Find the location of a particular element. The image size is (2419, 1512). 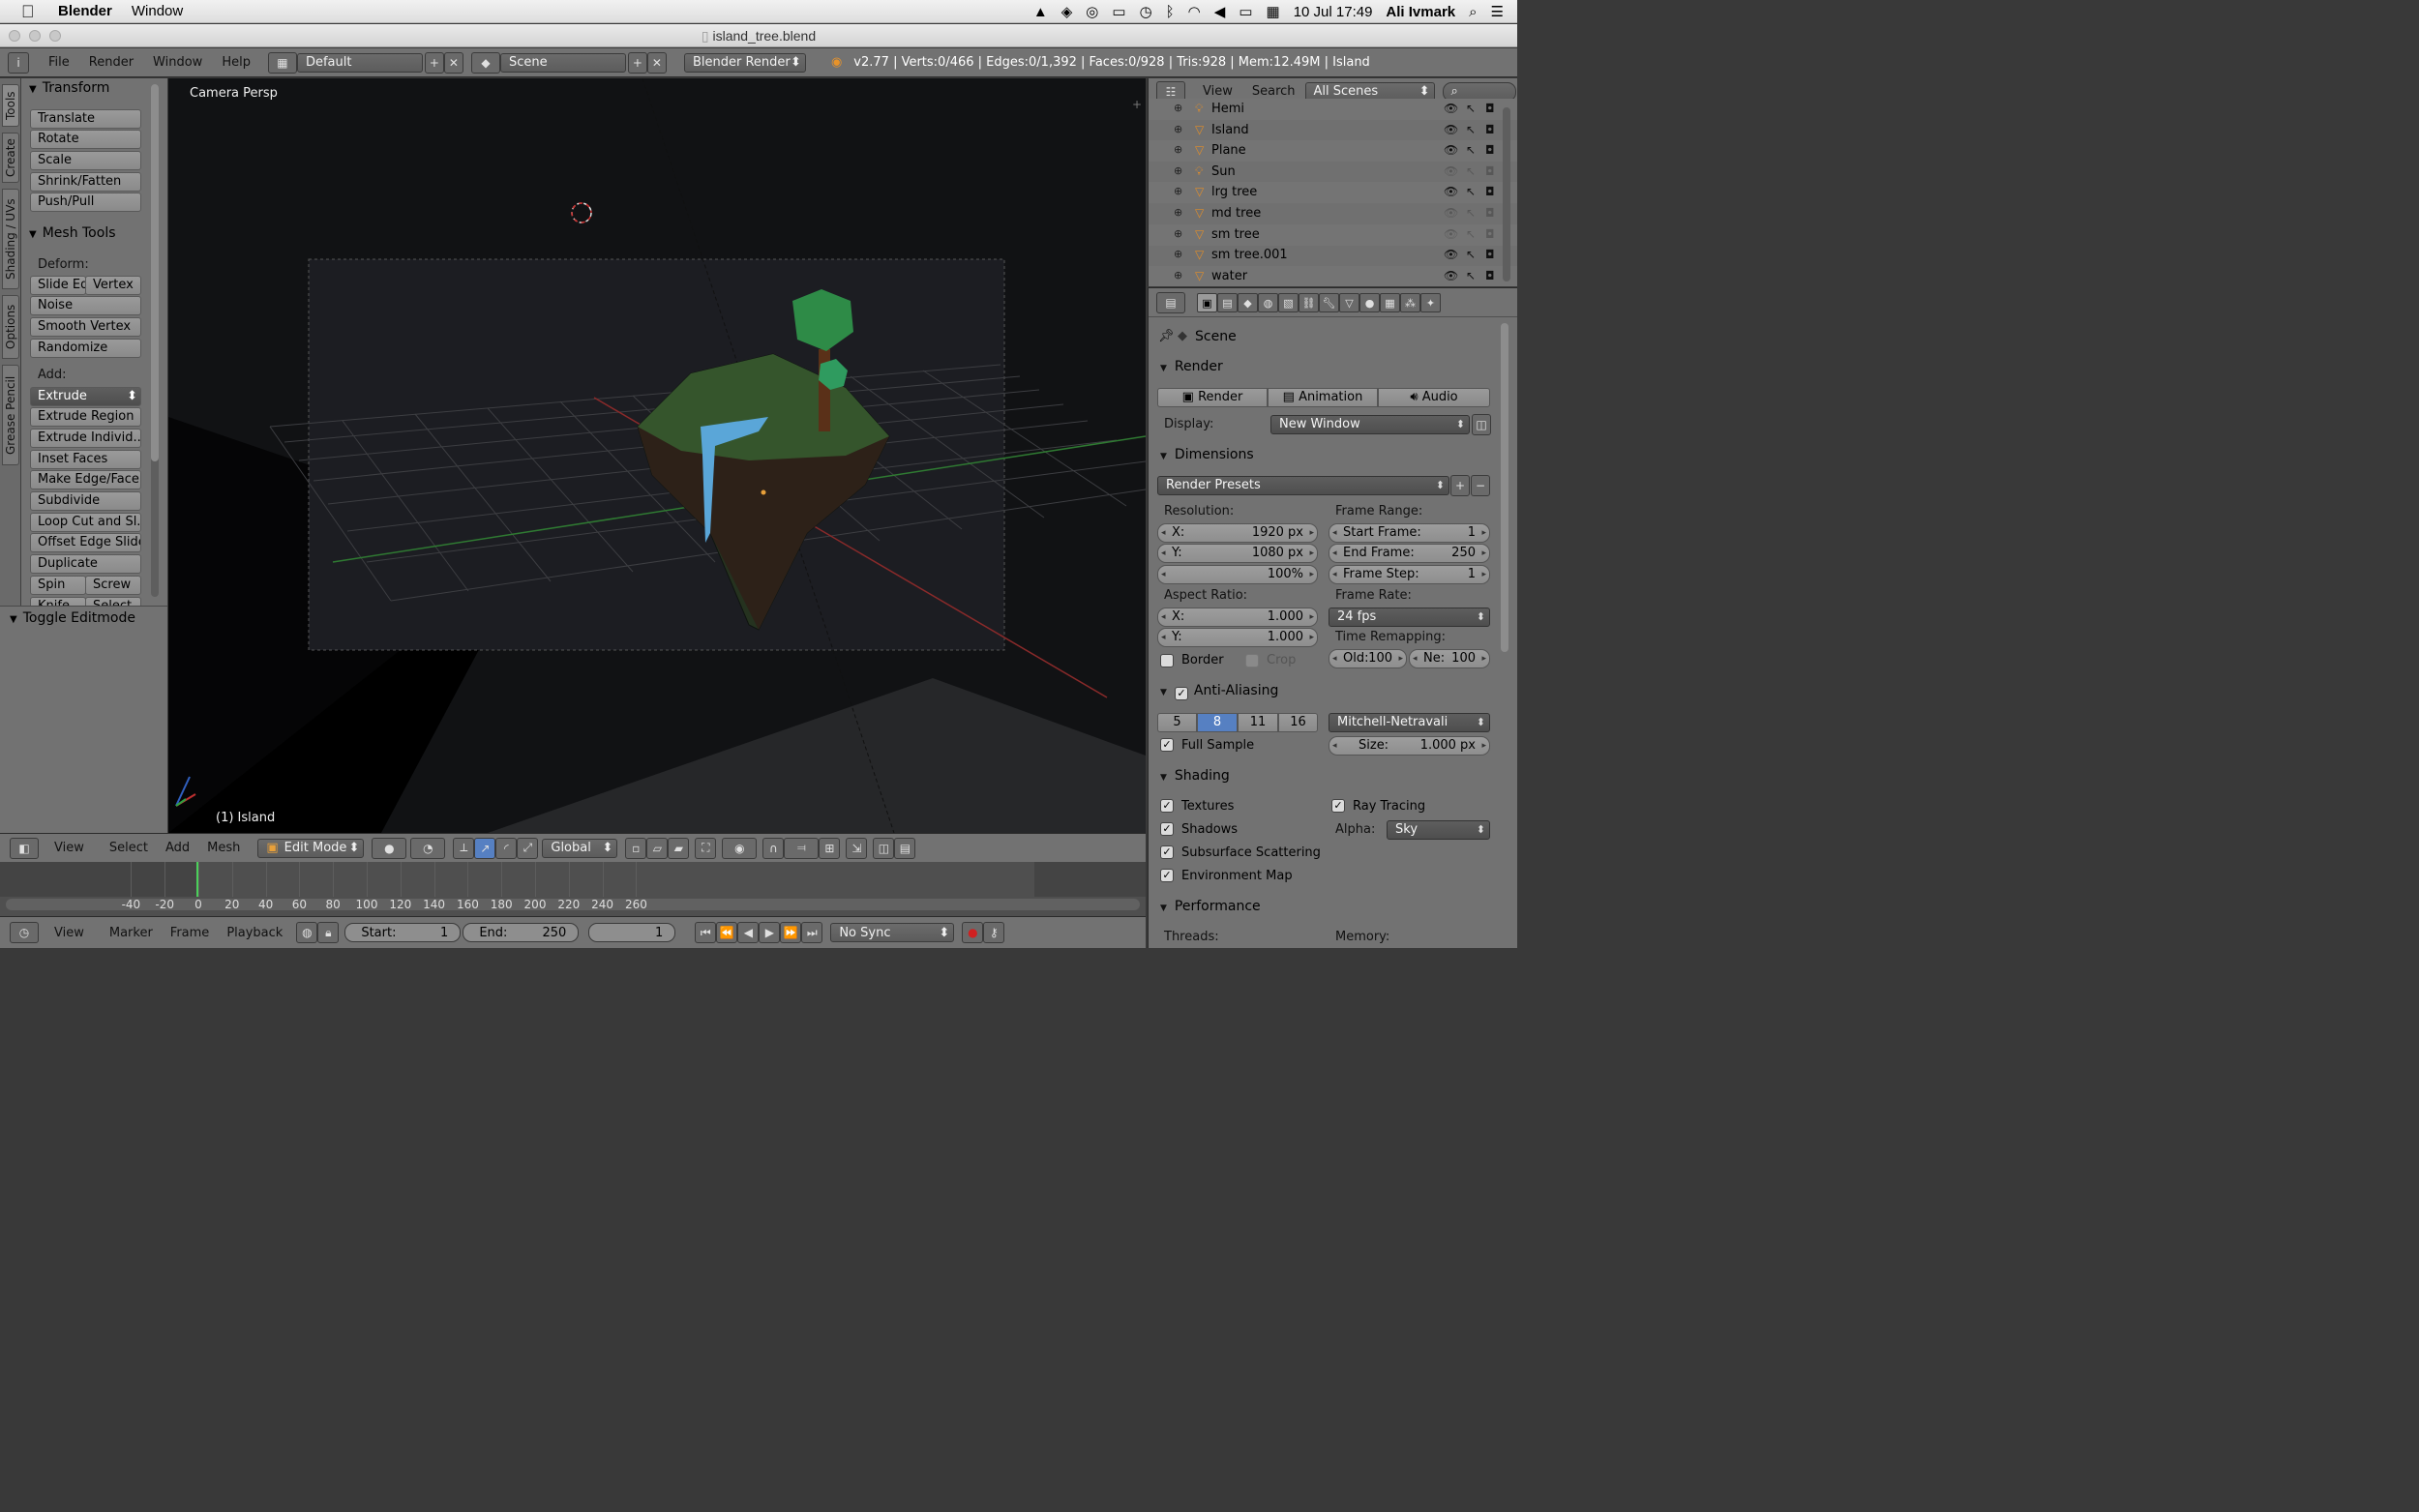

knife-button: Knife is located at coordinates (58, 601).